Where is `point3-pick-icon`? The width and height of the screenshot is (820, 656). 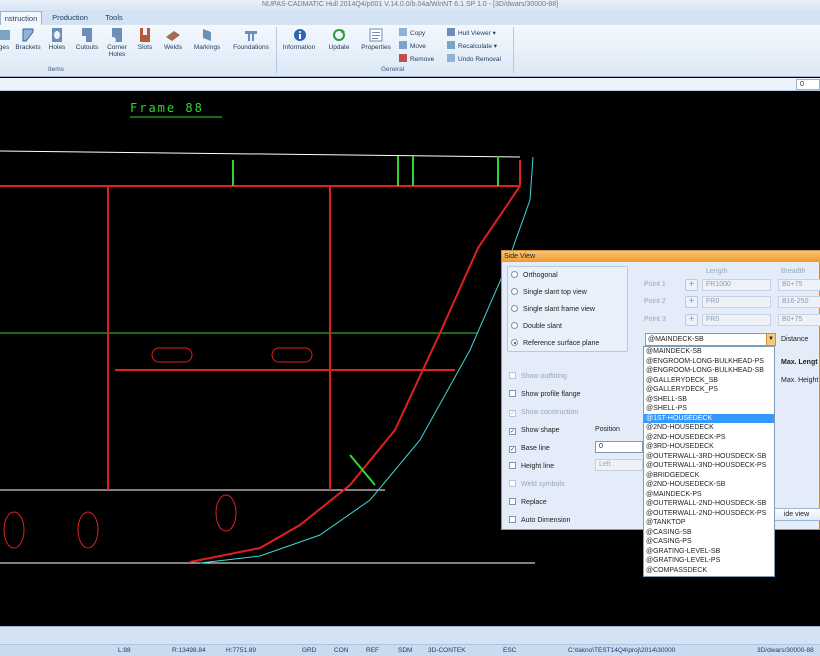
point3-pick-icon is located at coordinates (691, 320).